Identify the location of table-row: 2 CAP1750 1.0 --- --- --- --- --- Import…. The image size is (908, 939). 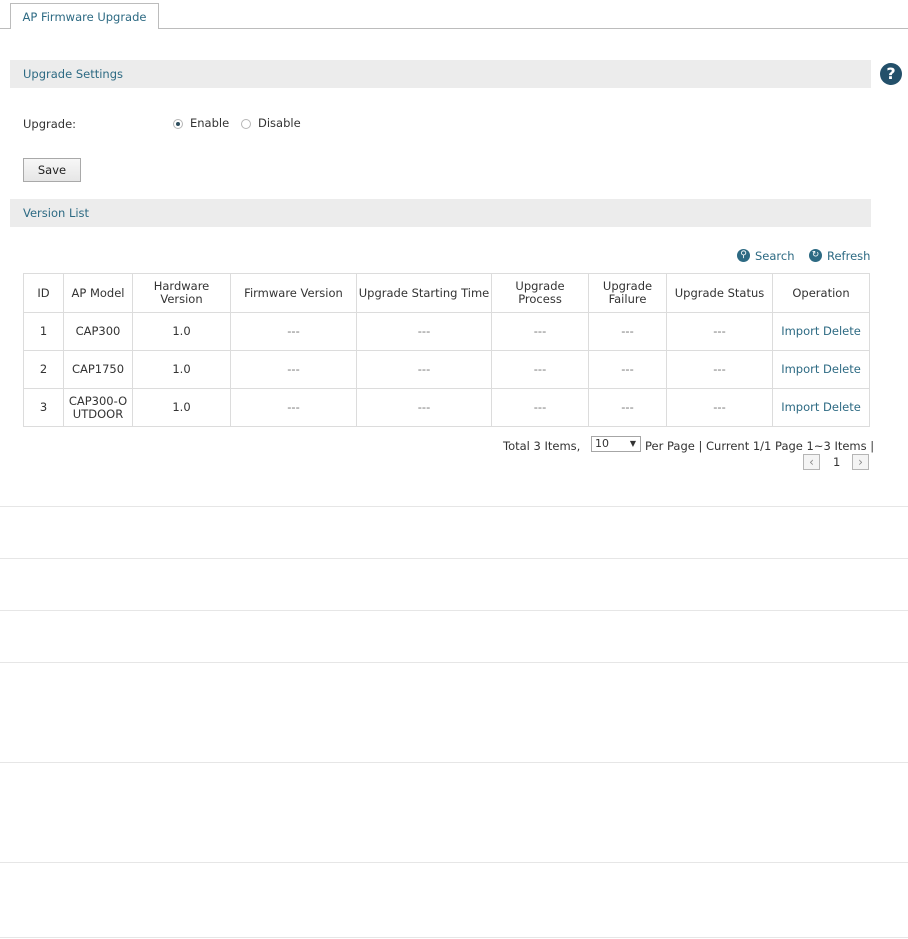
(446, 369).